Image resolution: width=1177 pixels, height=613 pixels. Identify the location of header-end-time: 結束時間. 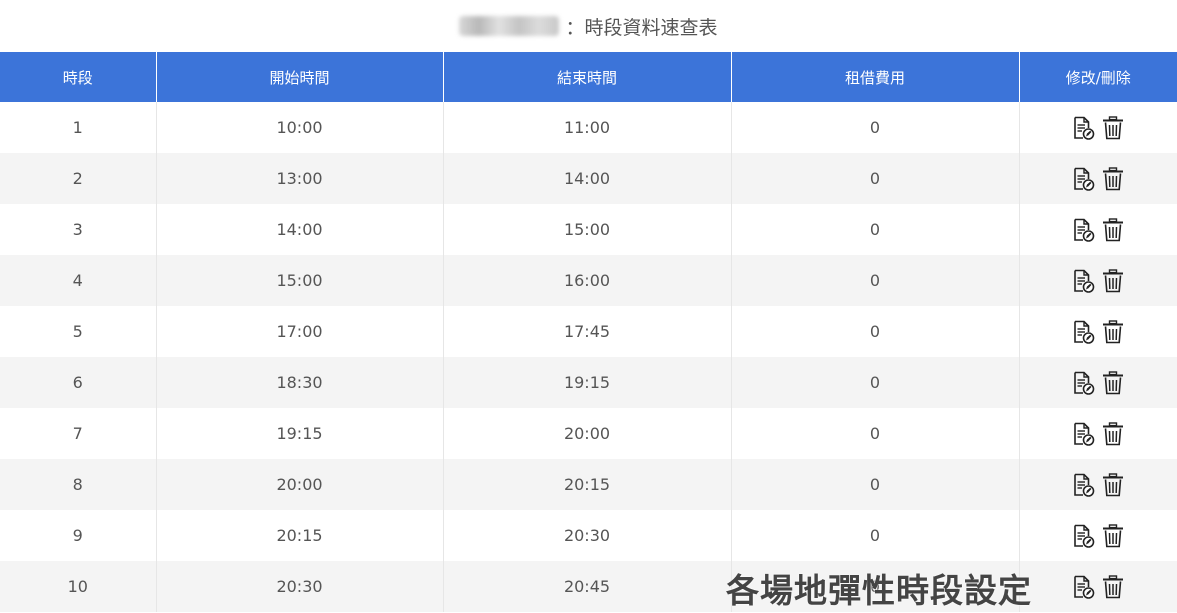
(587, 77).